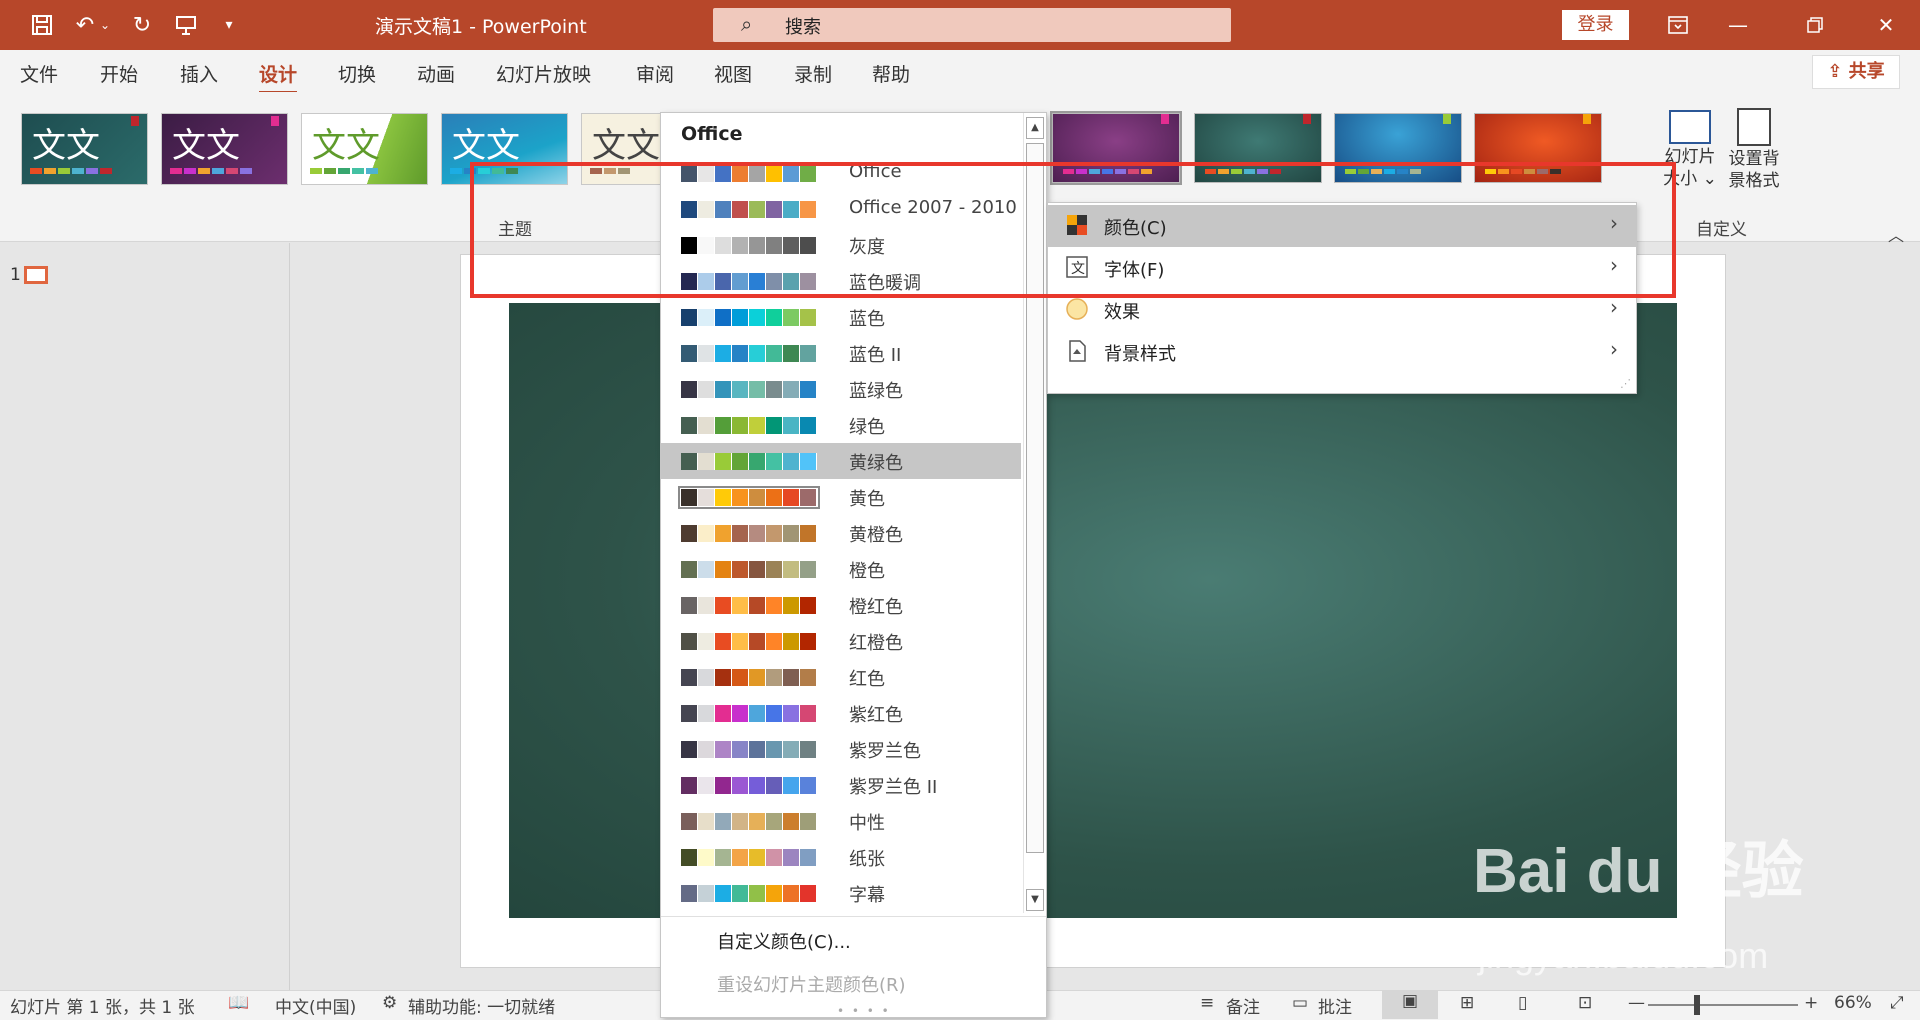 This screenshot has height=1020, width=1920. I want to click on color-scheme-row: 黄色, so click(841, 497).